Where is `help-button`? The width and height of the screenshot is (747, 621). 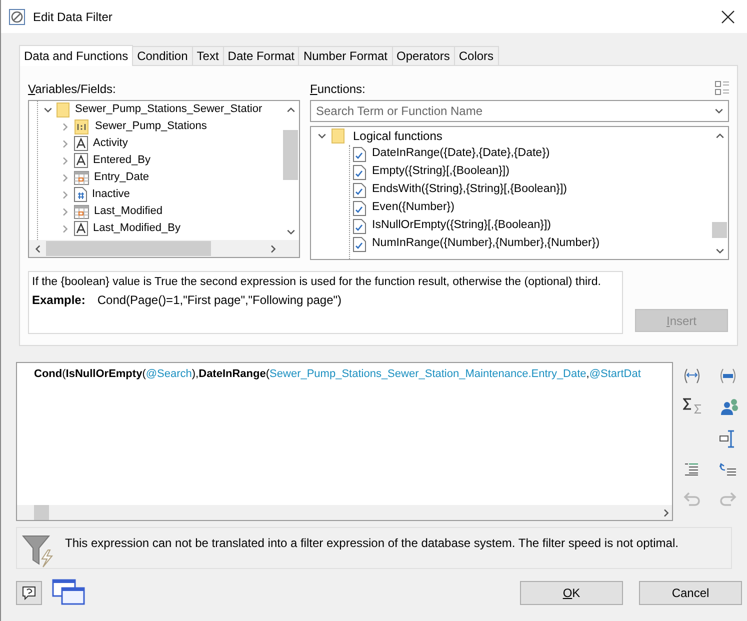
help-button is located at coordinates (29, 593).